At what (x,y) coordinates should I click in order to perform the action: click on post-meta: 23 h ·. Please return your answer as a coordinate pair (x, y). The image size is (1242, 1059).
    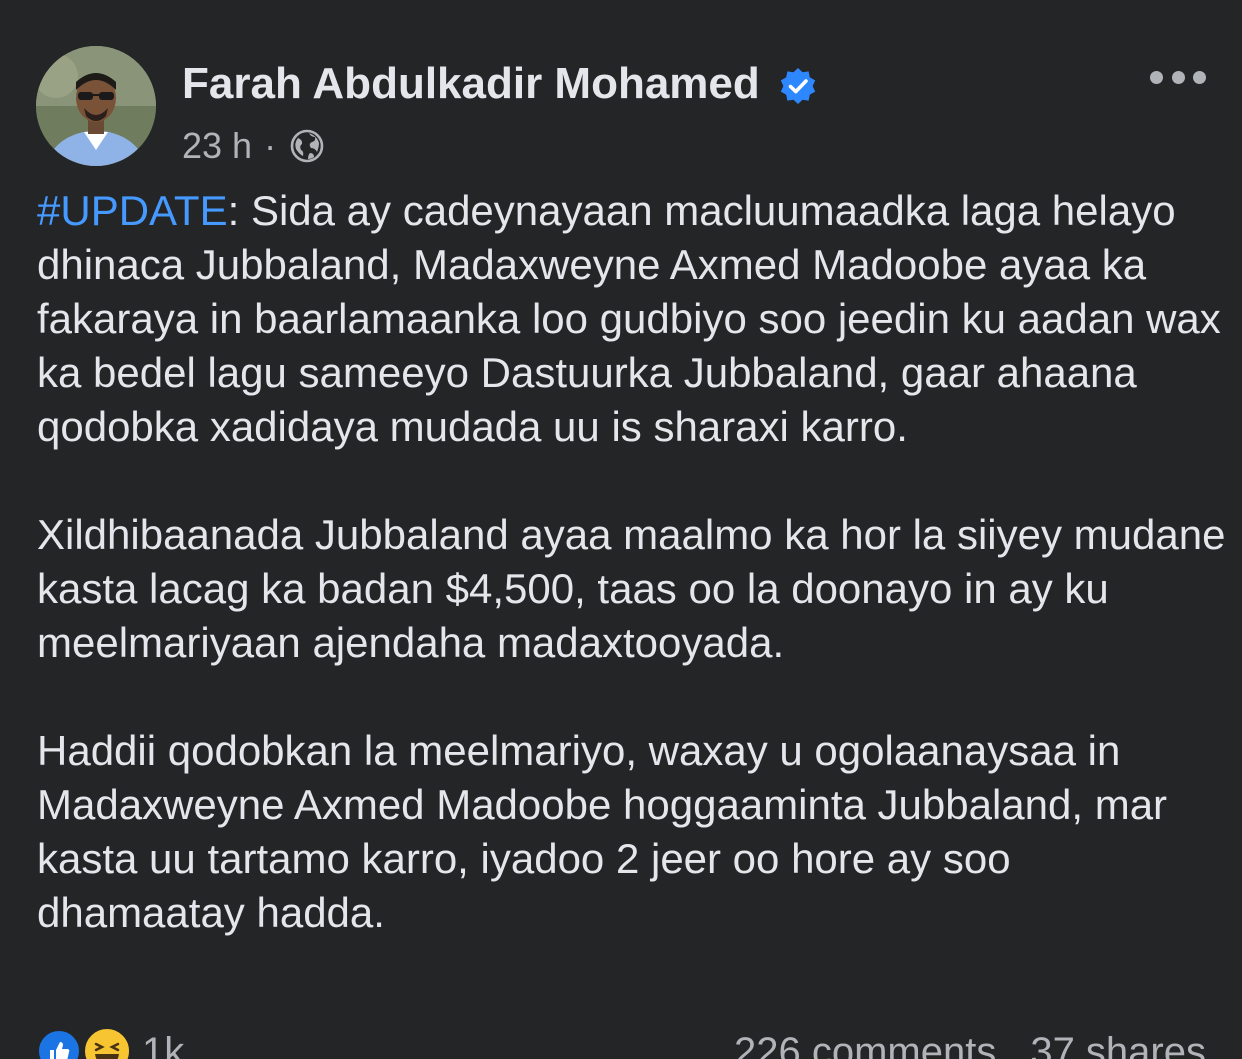
    Looking at the image, I should click on (253, 146).